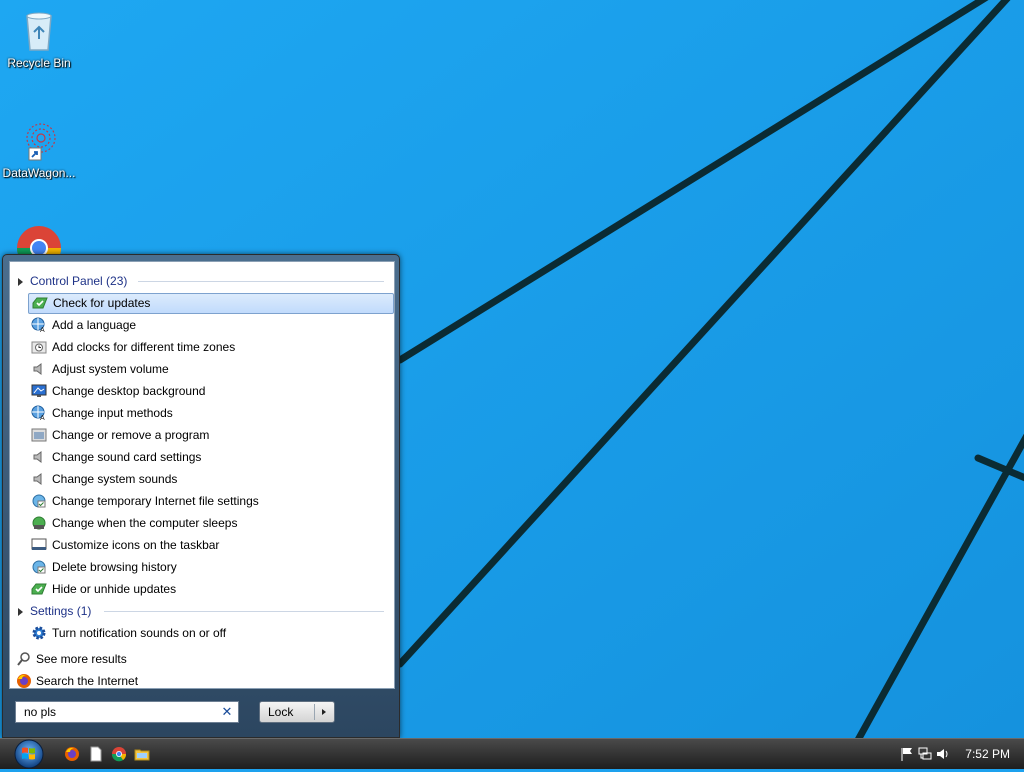 The height and width of the screenshot is (772, 1024). I want to click on power-options-icon, so click(39, 523).